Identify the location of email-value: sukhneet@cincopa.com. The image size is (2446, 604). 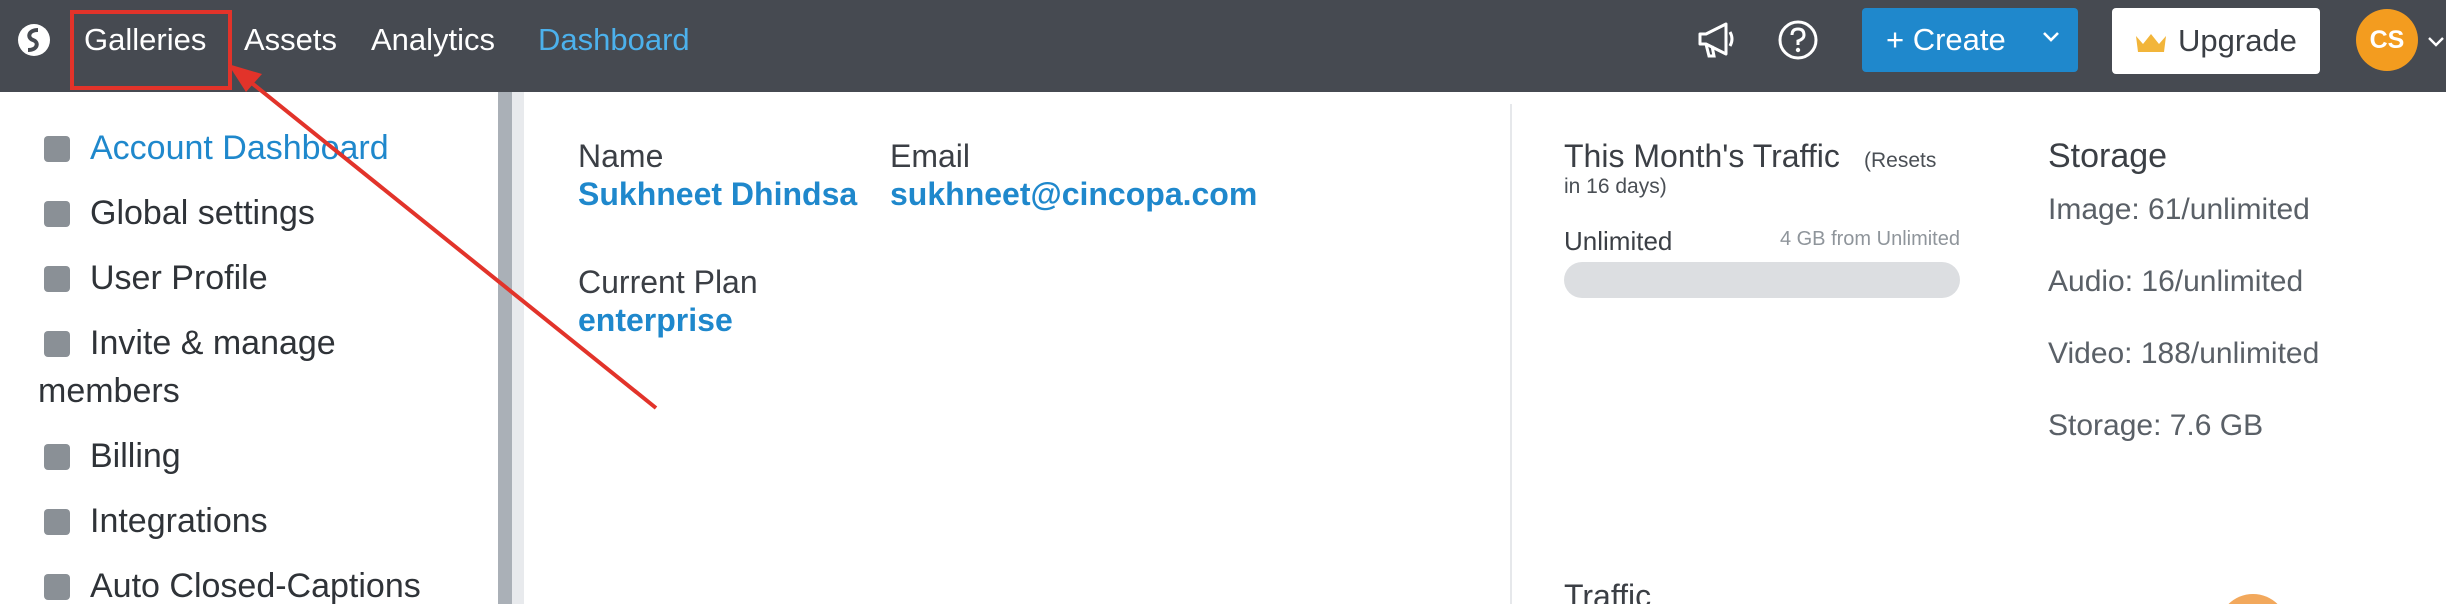
(1073, 194).